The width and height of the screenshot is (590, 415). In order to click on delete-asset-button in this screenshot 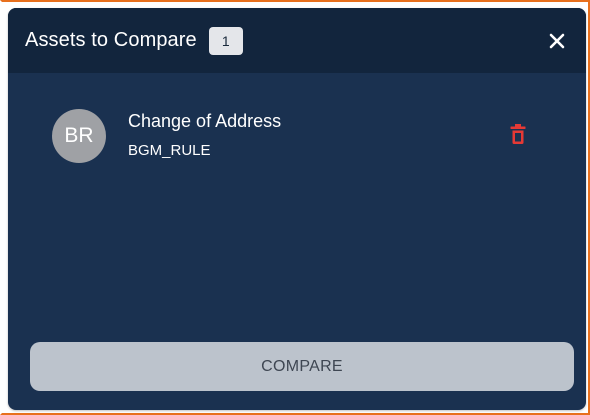, I will do `click(518, 134)`.